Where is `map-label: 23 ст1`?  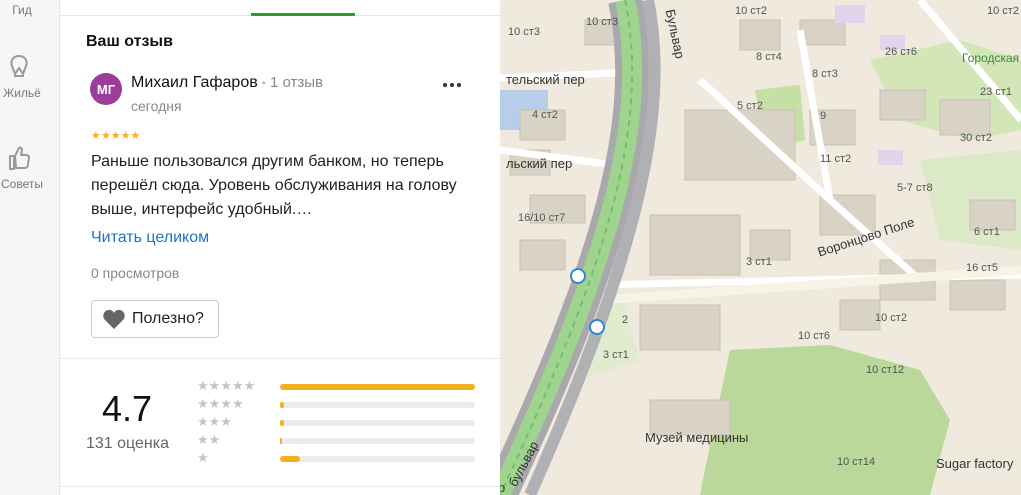
map-label: 23 ст1 is located at coordinates (996, 92).